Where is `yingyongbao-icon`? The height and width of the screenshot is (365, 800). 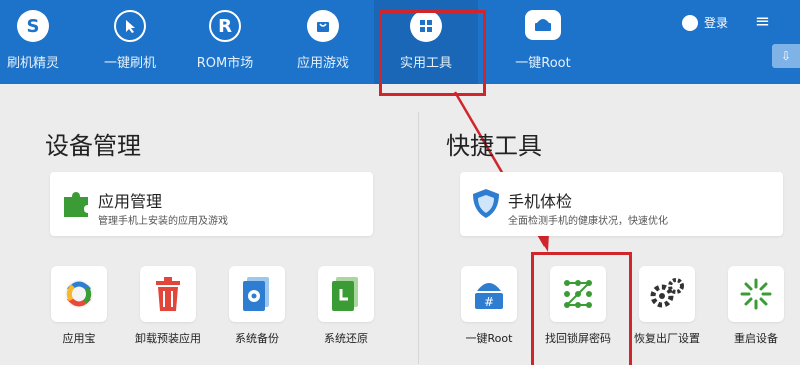 yingyongbao-icon is located at coordinates (79, 294).